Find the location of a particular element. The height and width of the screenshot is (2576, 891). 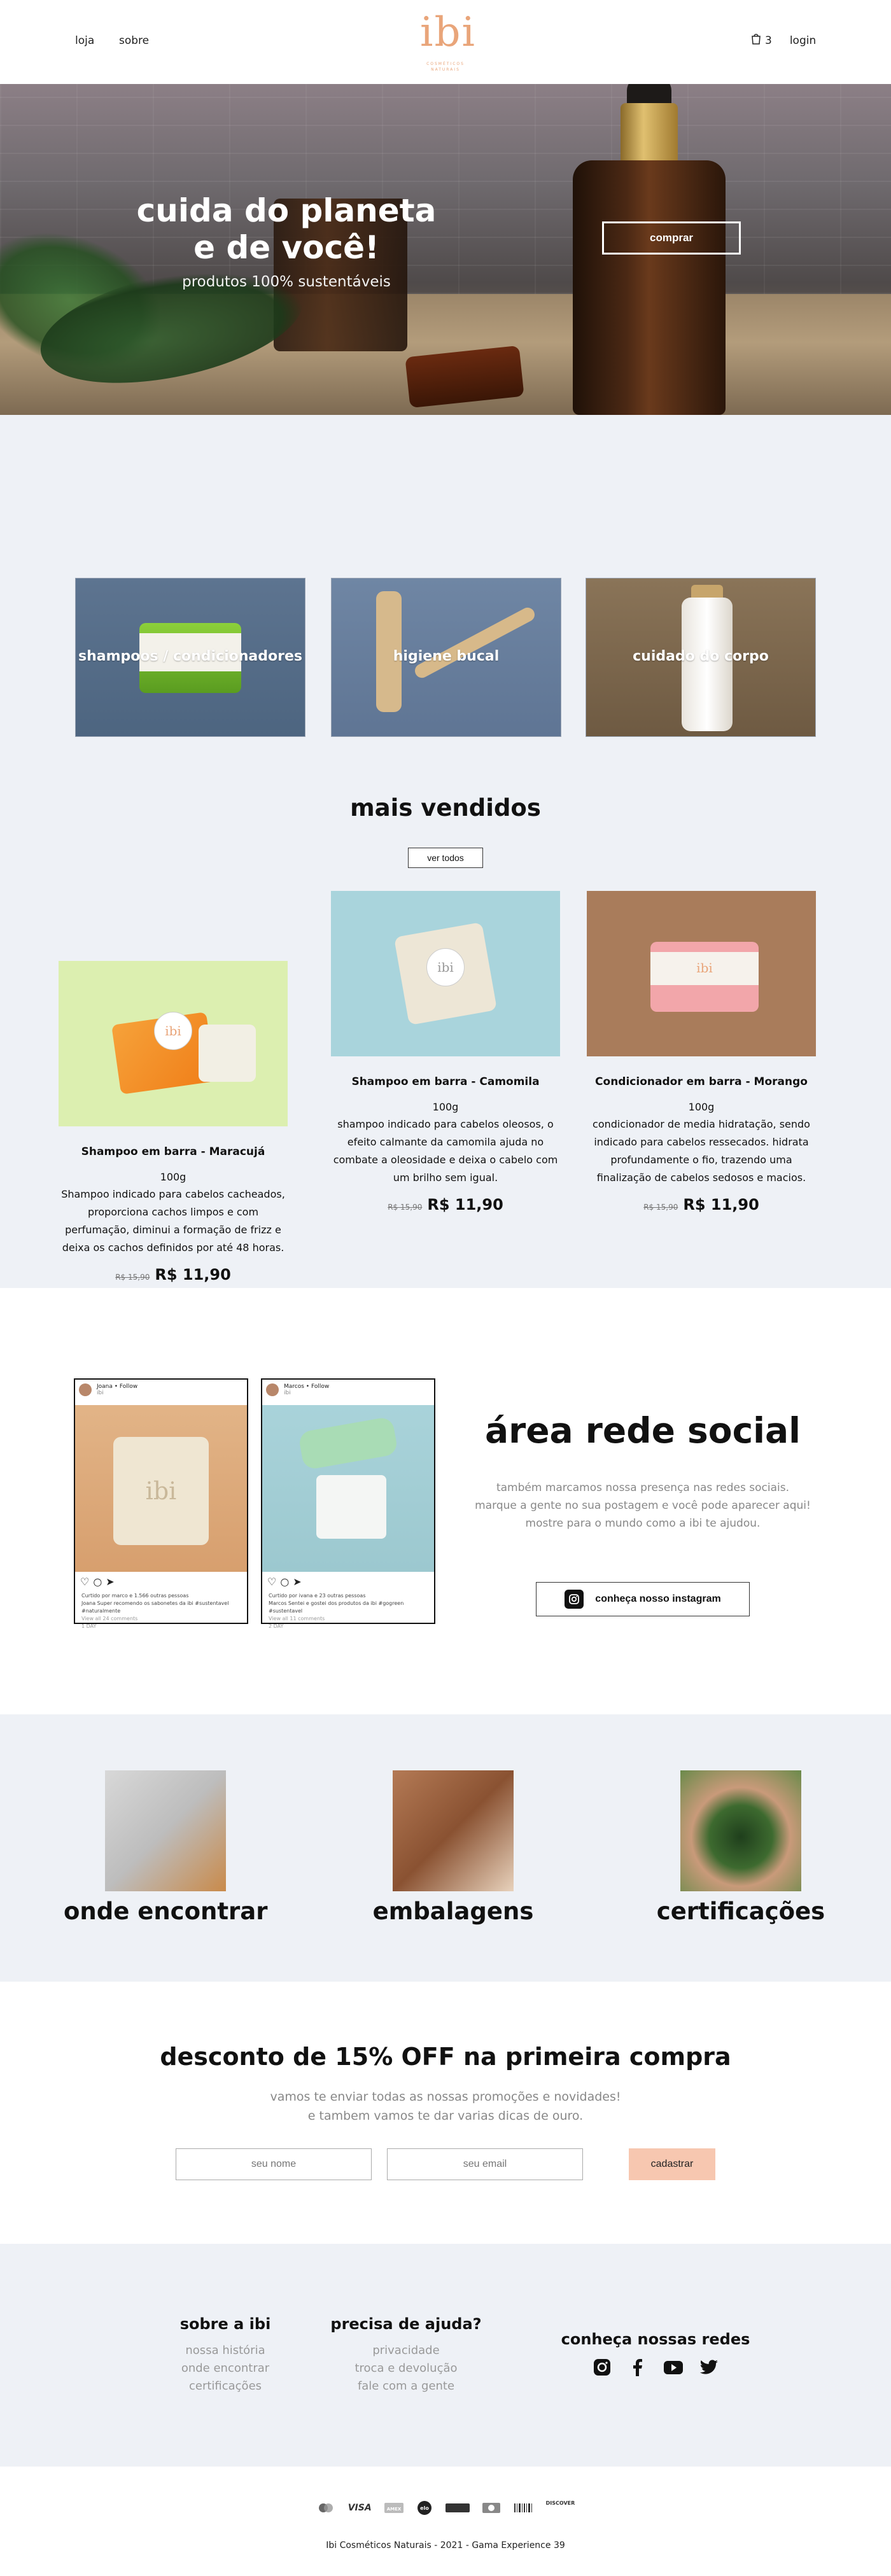

footer-link: troca e devolução is located at coordinates (406, 2368).